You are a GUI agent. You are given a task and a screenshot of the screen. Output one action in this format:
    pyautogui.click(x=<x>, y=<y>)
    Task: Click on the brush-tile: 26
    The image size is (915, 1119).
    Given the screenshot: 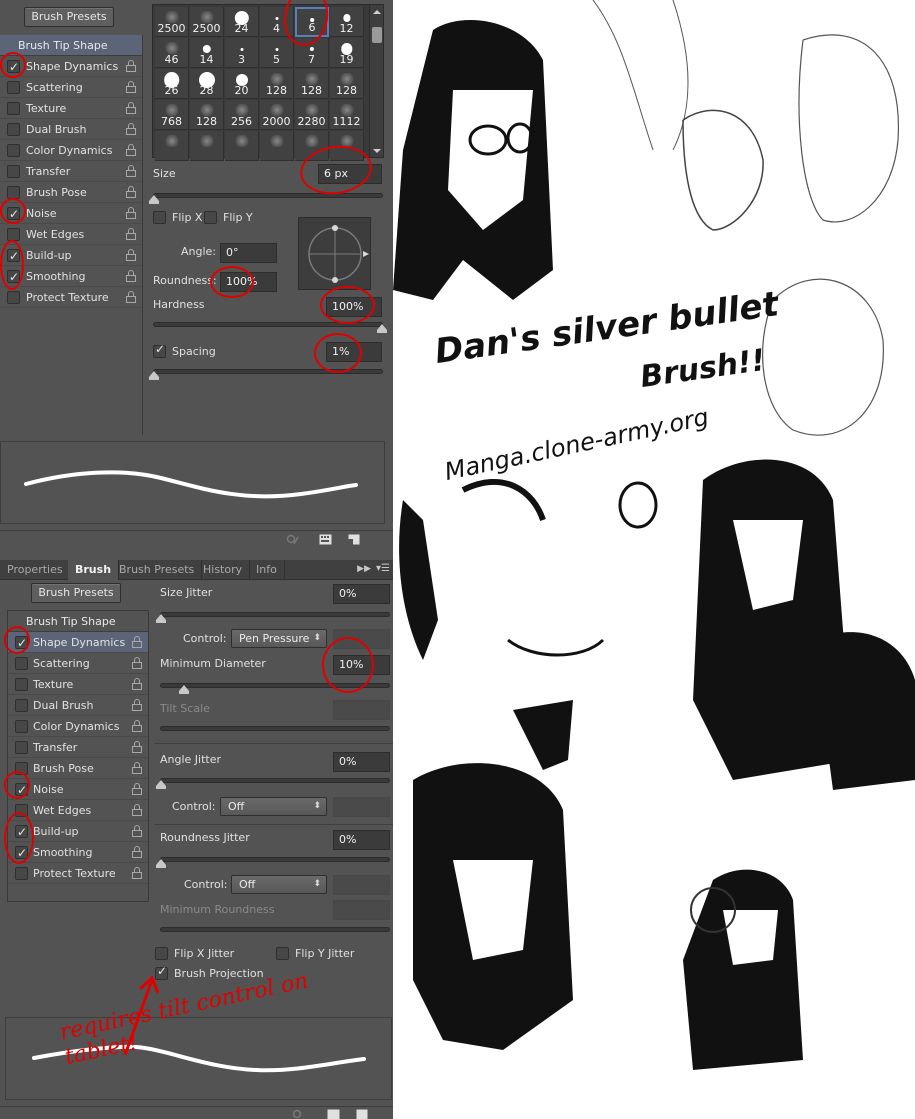 What is the action you would take?
    pyautogui.click(x=172, y=84)
    